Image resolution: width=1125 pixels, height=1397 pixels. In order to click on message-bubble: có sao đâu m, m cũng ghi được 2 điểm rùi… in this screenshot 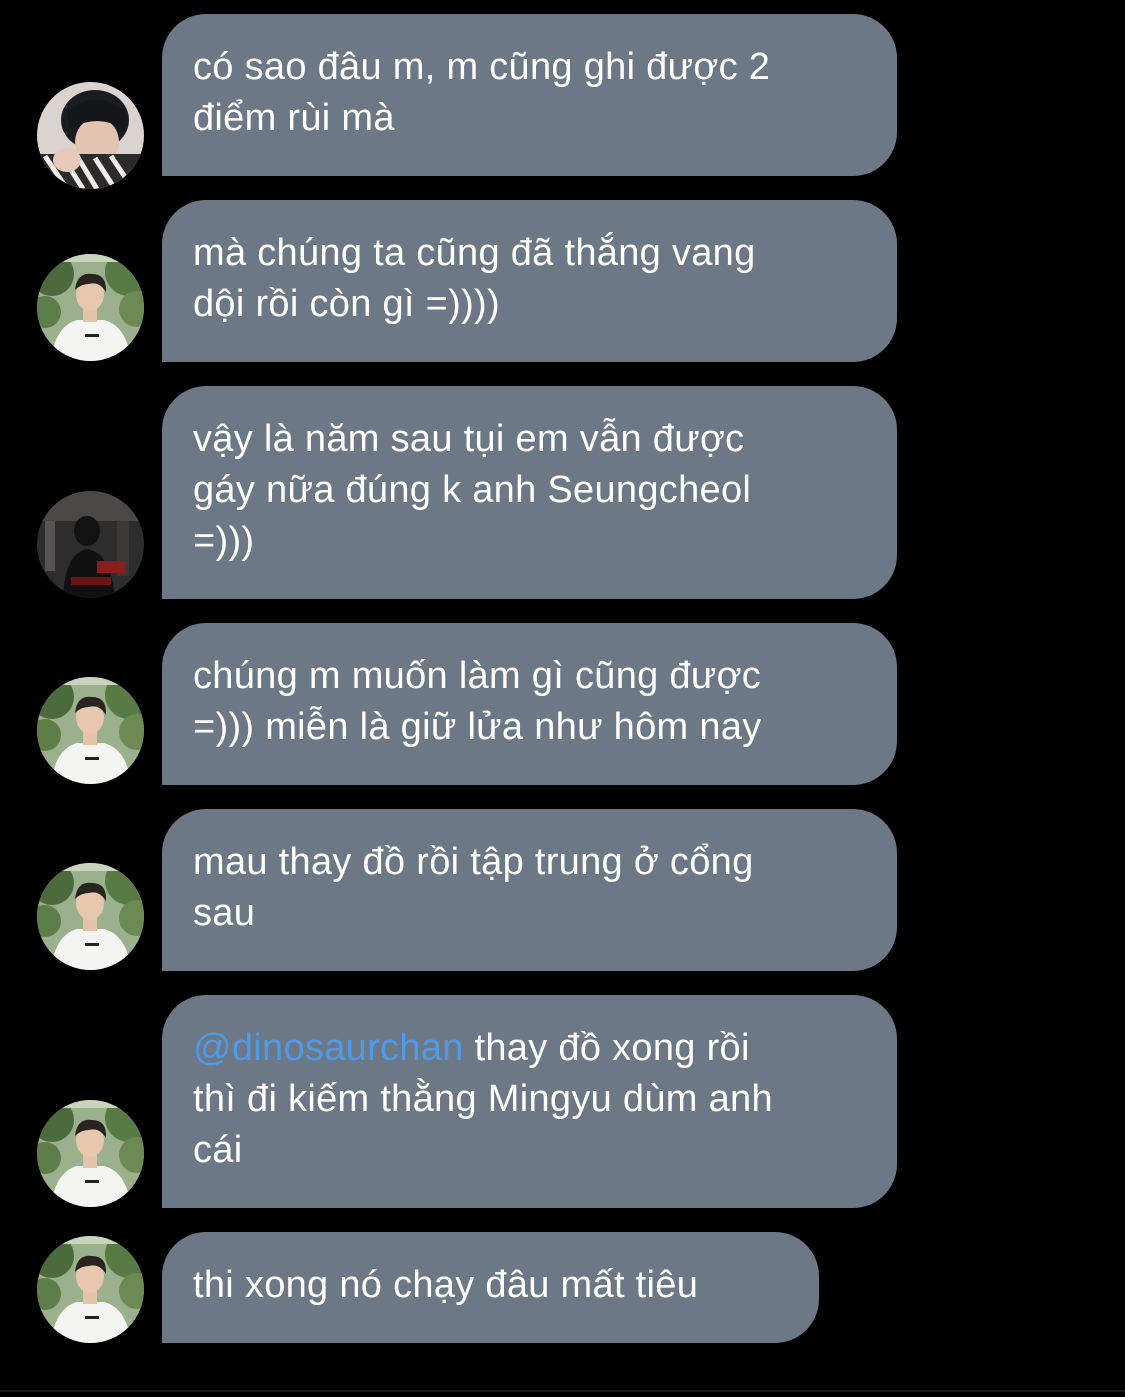, I will do `click(529, 95)`.